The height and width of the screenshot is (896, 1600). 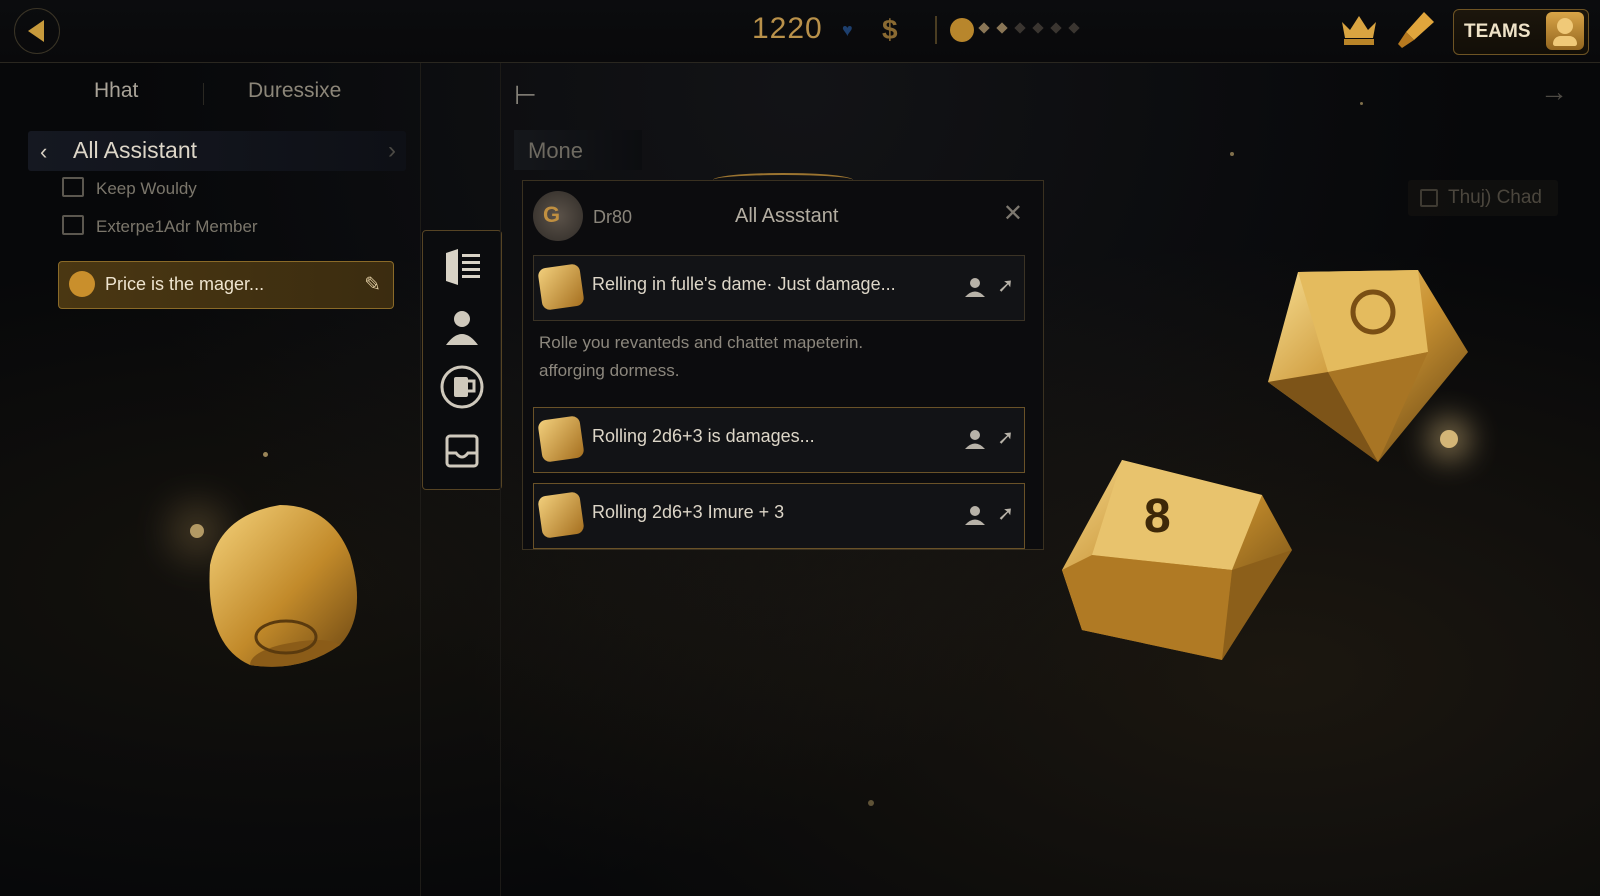 I want to click on book-icon, so click(x=462, y=267).